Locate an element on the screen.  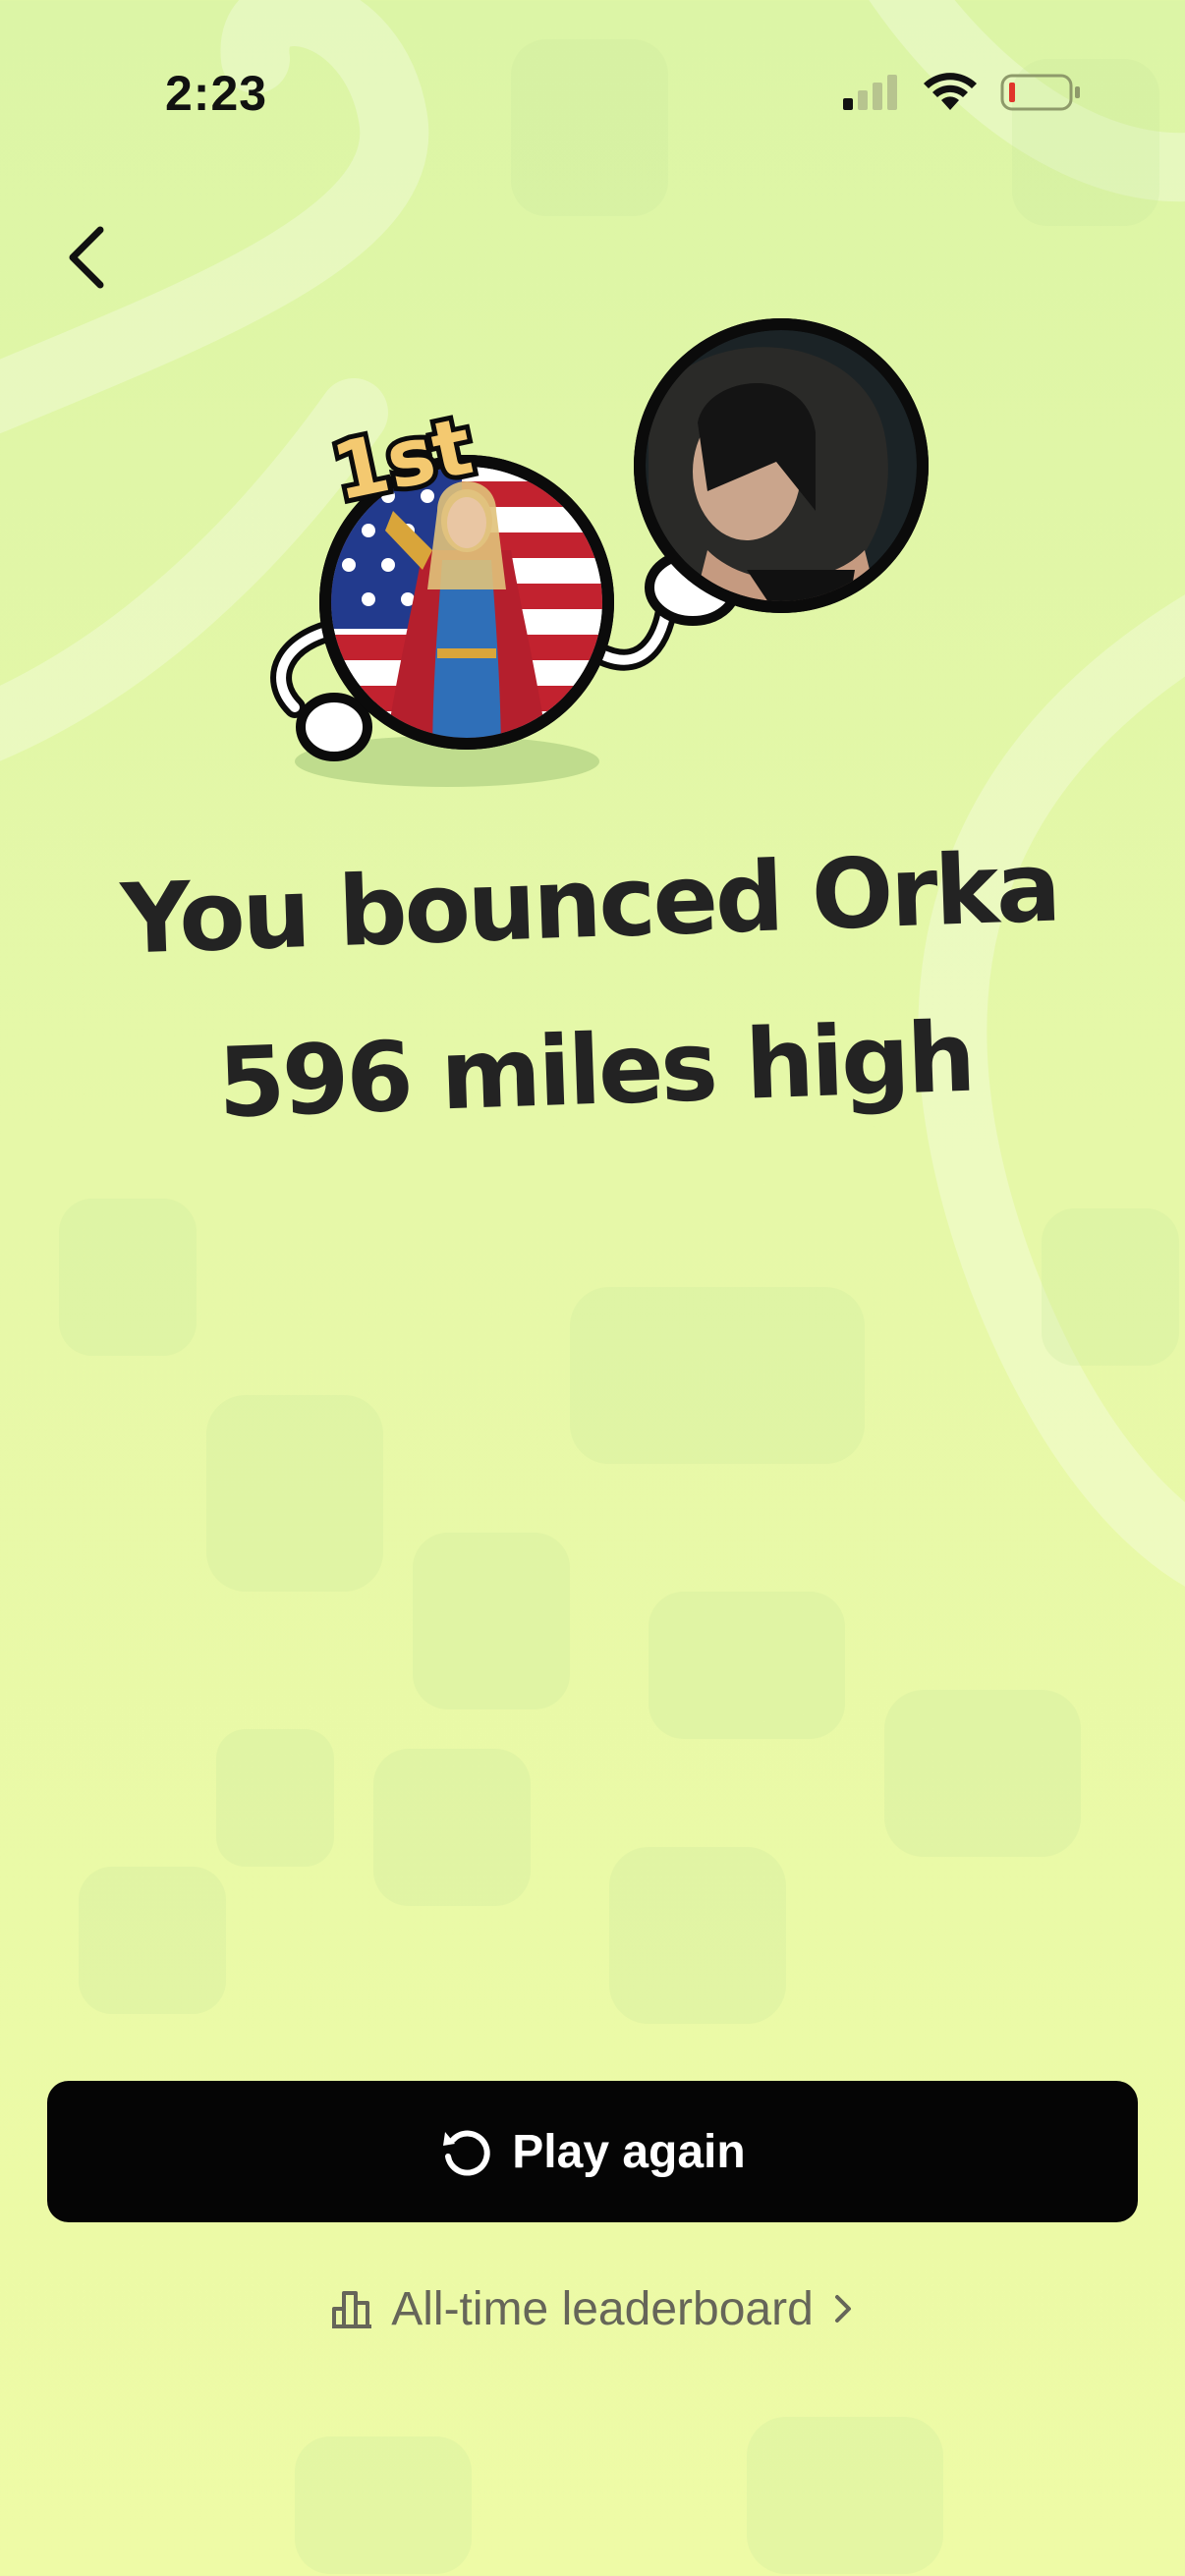
status-time: 2:23 is located at coordinates (216, 93).